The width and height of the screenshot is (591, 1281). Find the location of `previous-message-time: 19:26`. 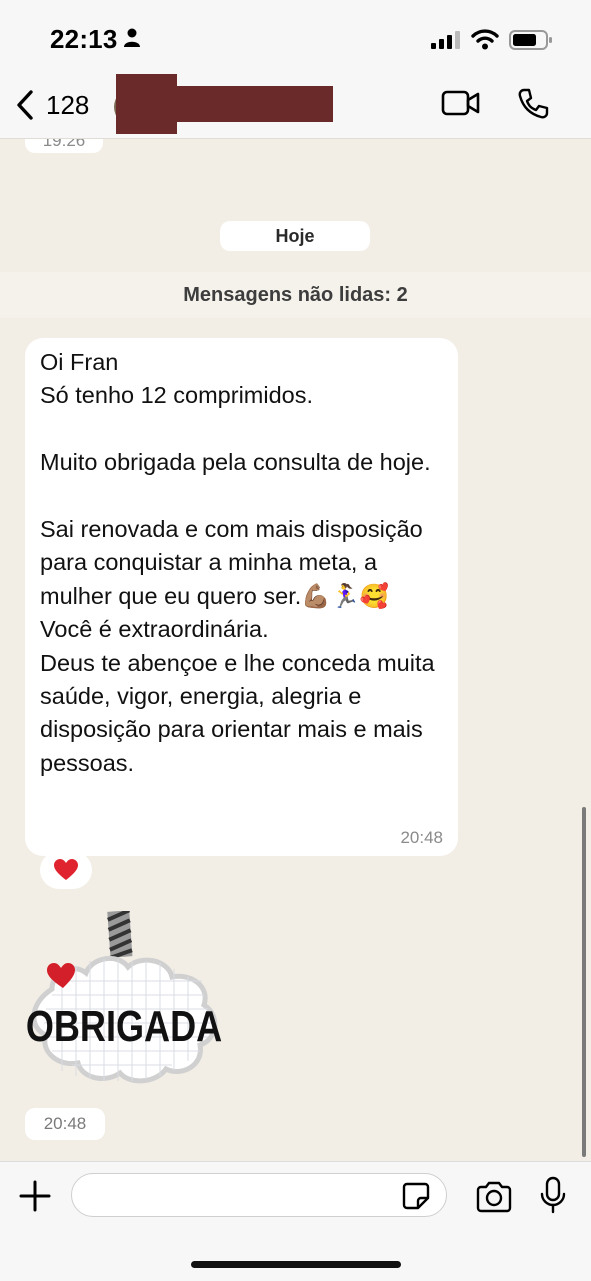

previous-message-time: 19:26 is located at coordinates (64, 146).